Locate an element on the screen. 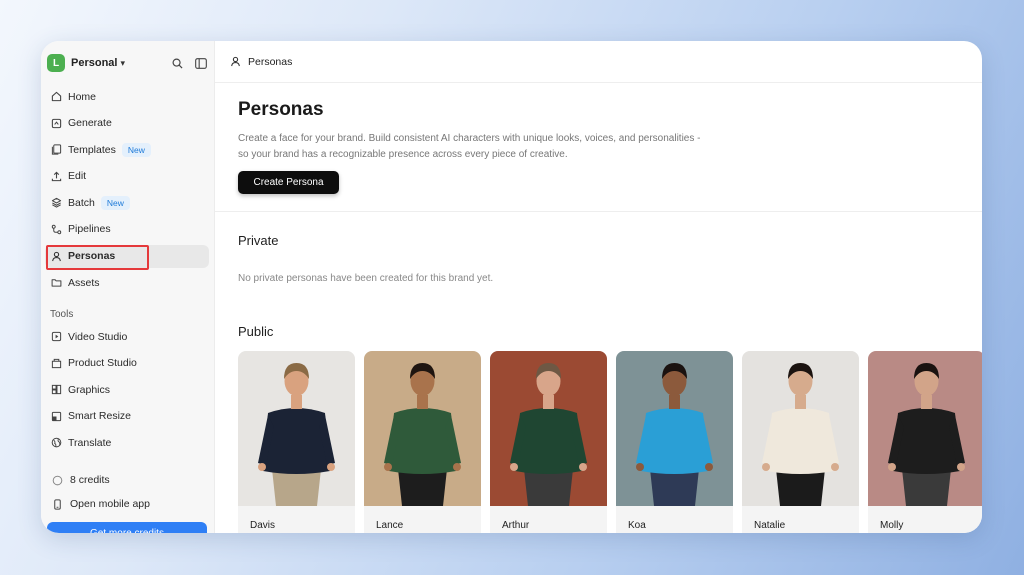 The image size is (1024, 575). section-divider is located at coordinates (598, 211).